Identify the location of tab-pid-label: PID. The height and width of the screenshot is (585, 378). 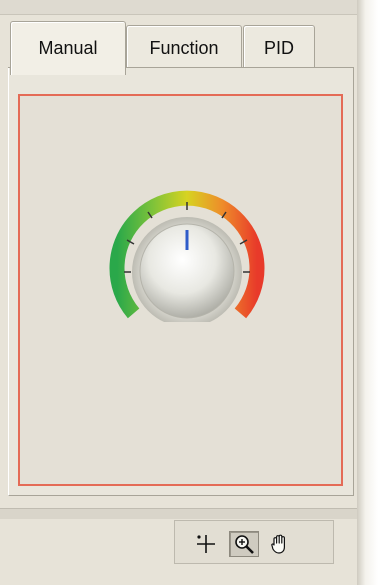
(278, 48).